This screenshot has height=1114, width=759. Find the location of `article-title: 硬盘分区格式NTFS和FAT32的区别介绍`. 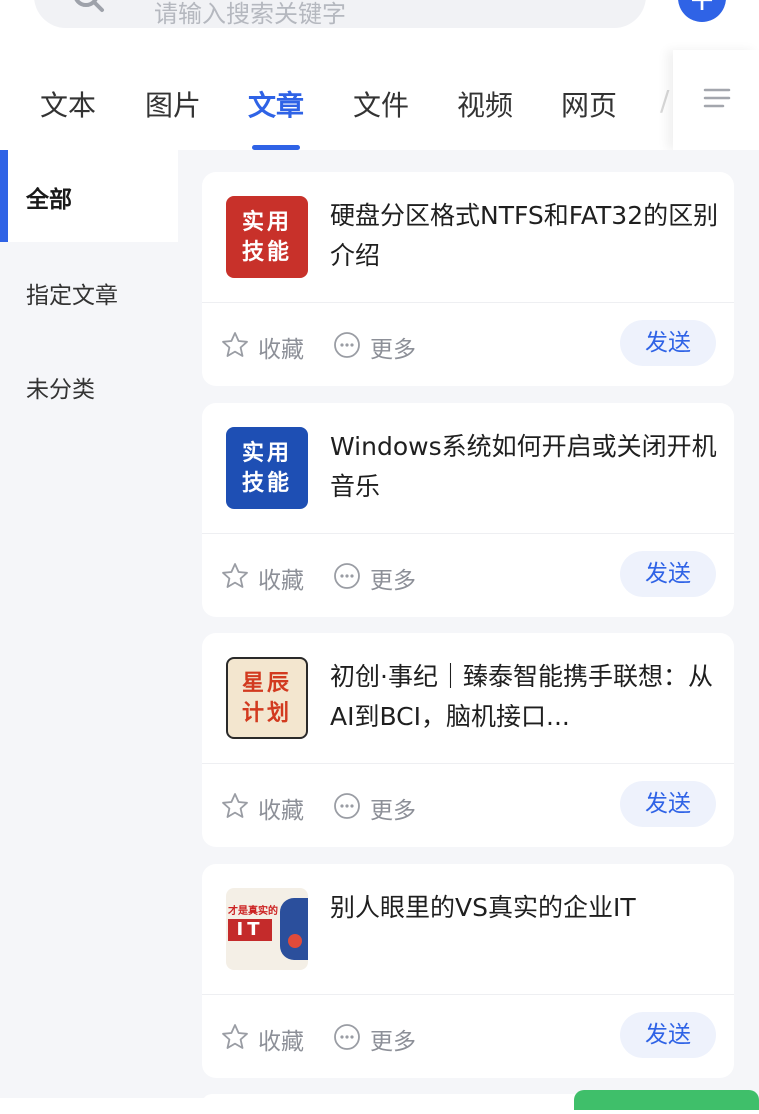

article-title: 硬盘分区格式NTFS和FAT32的区别介绍 is located at coordinates (525, 236).